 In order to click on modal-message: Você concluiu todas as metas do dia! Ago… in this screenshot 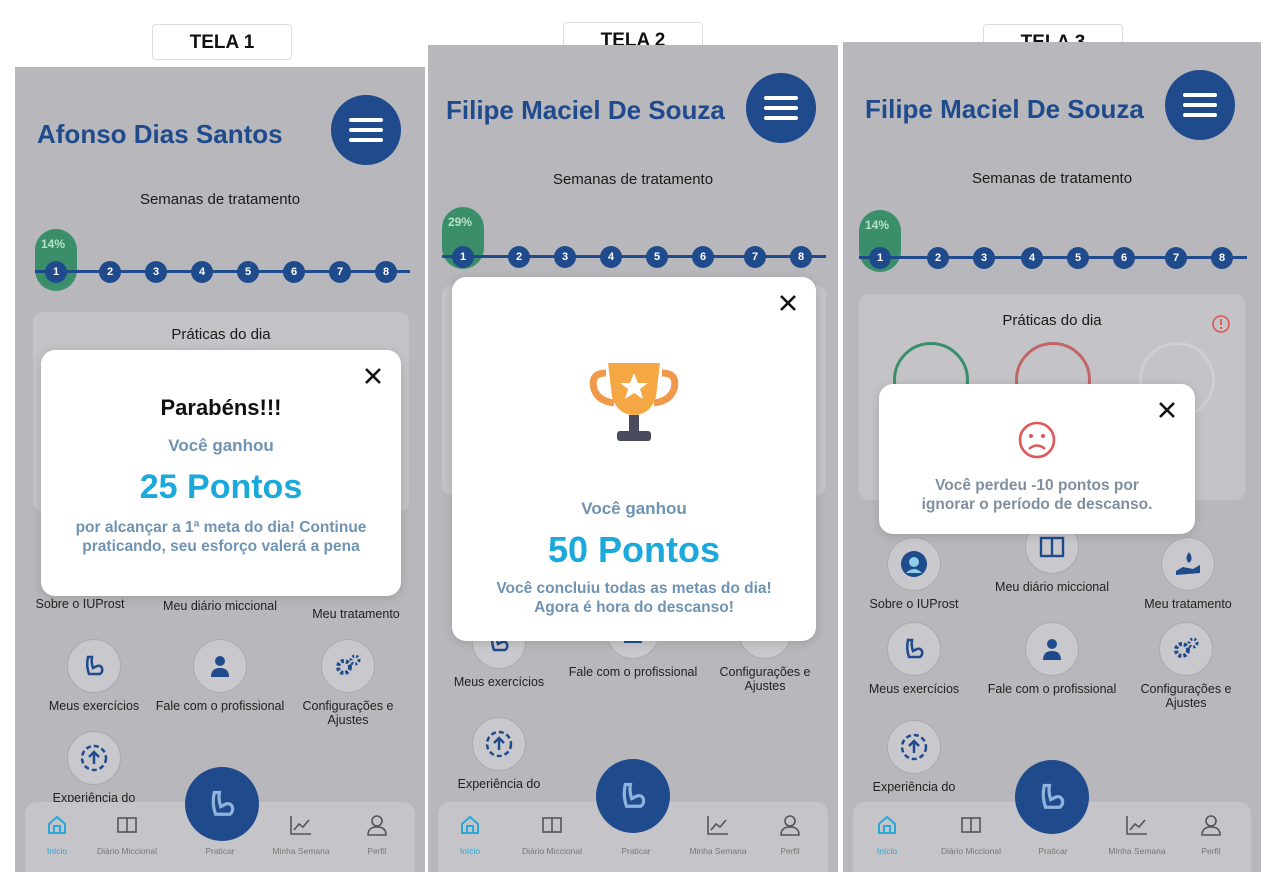, I will do `click(634, 598)`.